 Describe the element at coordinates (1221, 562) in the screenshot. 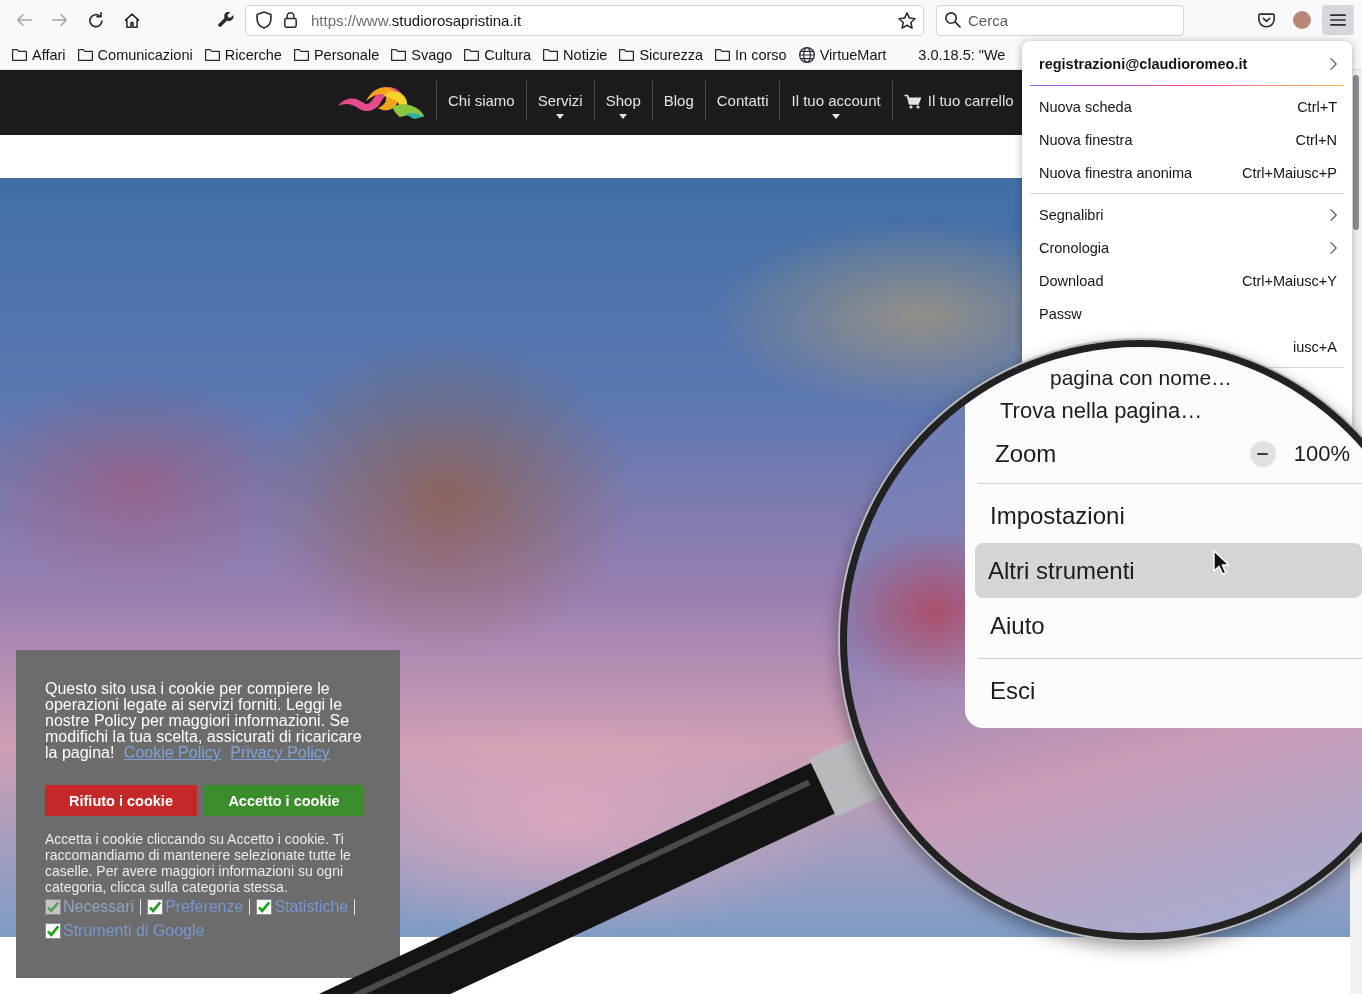

I see `cursor-icon` at that location.